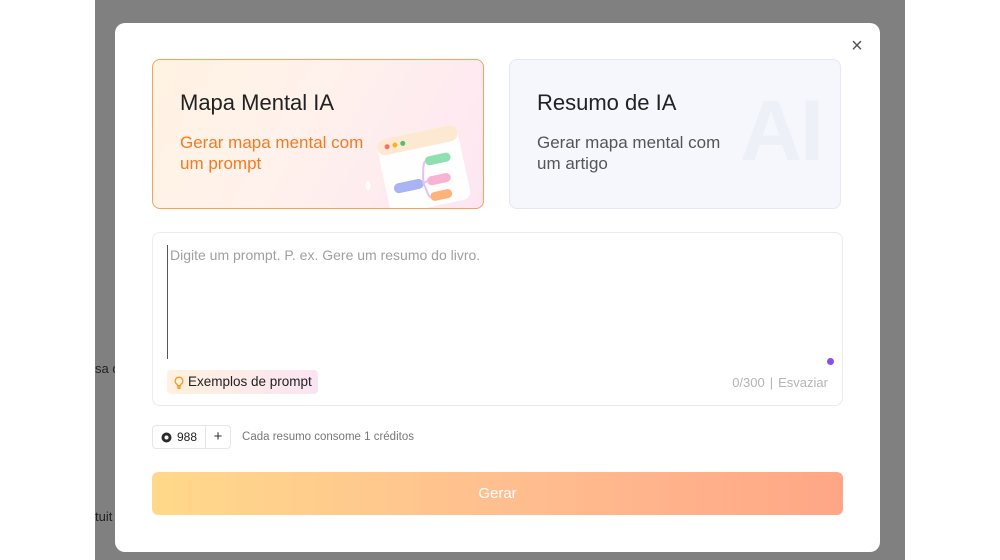  What do you see at coordinates (179, 382) in the screenshot?
I see `lightbulb-icon` at bounding box center [179, 382].